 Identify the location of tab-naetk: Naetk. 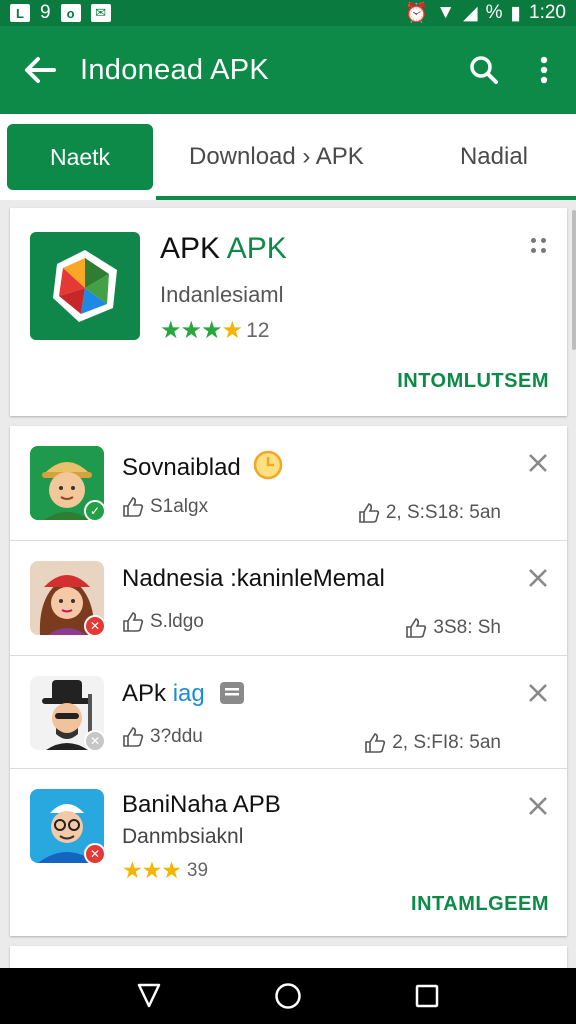
(80, 157).